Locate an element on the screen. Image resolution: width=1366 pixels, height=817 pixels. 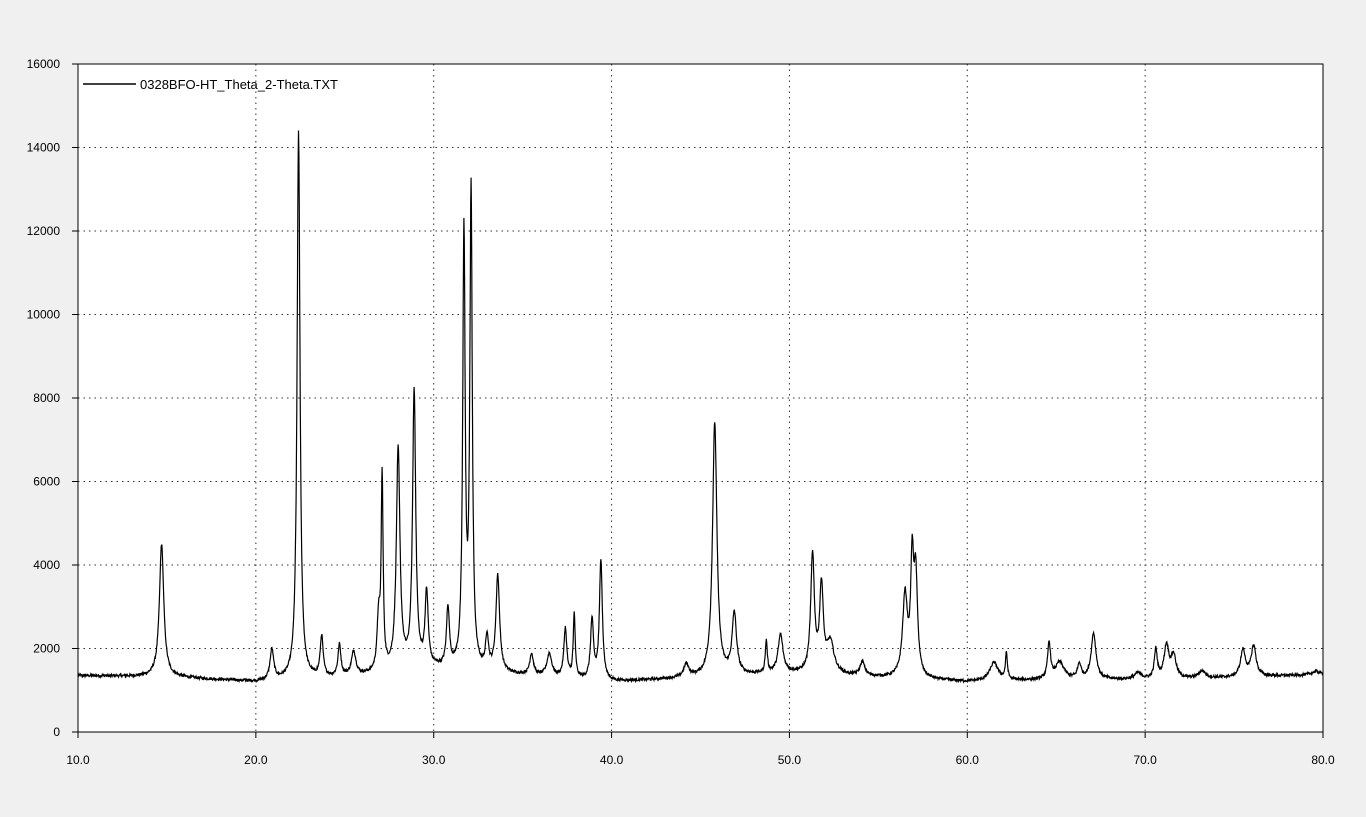
x-tick-label: 80.0 is located at coordinates (1323, 760).